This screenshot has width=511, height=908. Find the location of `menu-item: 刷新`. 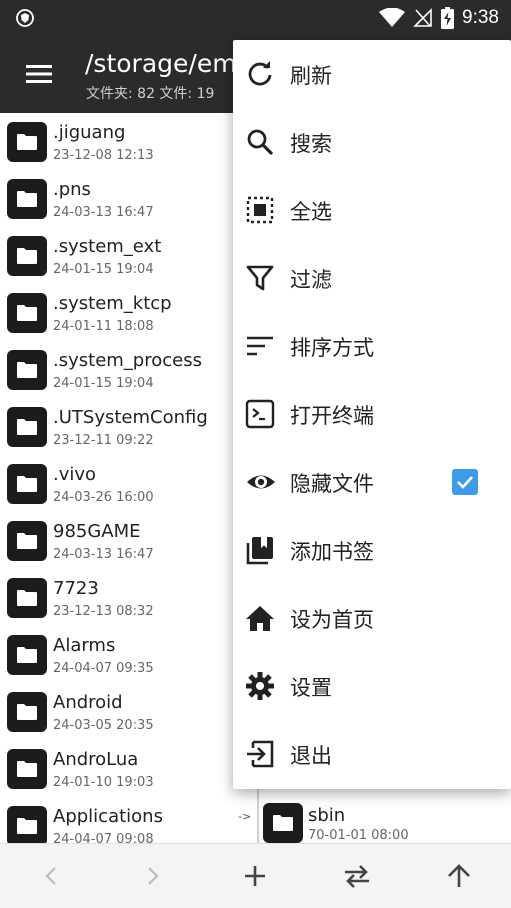

menu-item: 刷新 is located at coordinates (372, 74).